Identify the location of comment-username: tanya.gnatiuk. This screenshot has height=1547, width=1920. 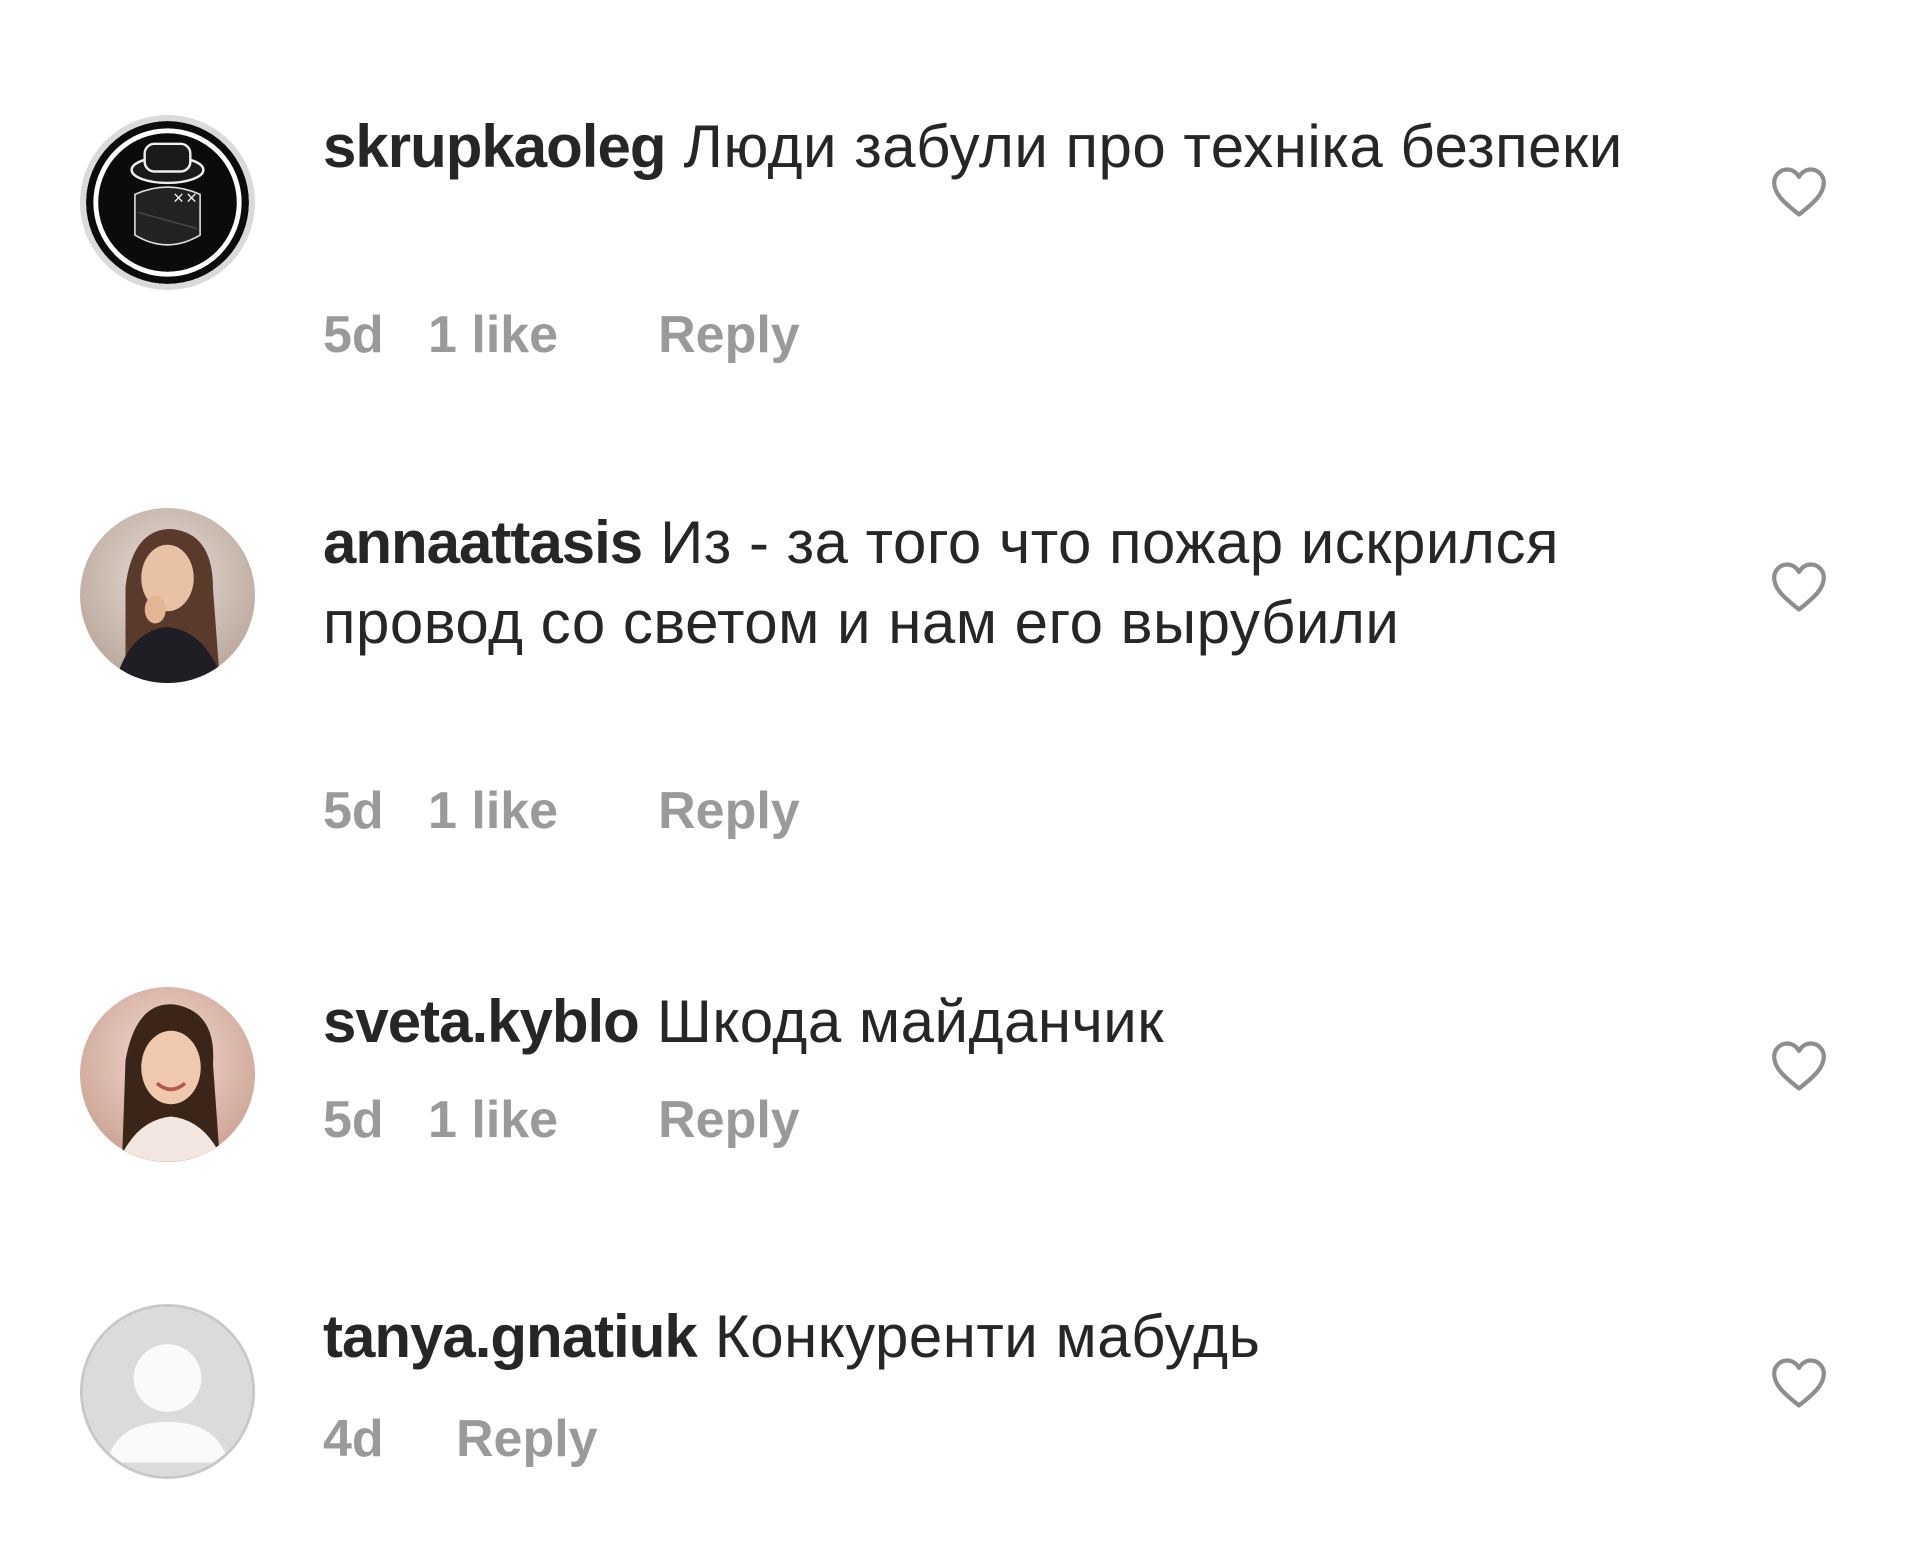
(510, 1336).